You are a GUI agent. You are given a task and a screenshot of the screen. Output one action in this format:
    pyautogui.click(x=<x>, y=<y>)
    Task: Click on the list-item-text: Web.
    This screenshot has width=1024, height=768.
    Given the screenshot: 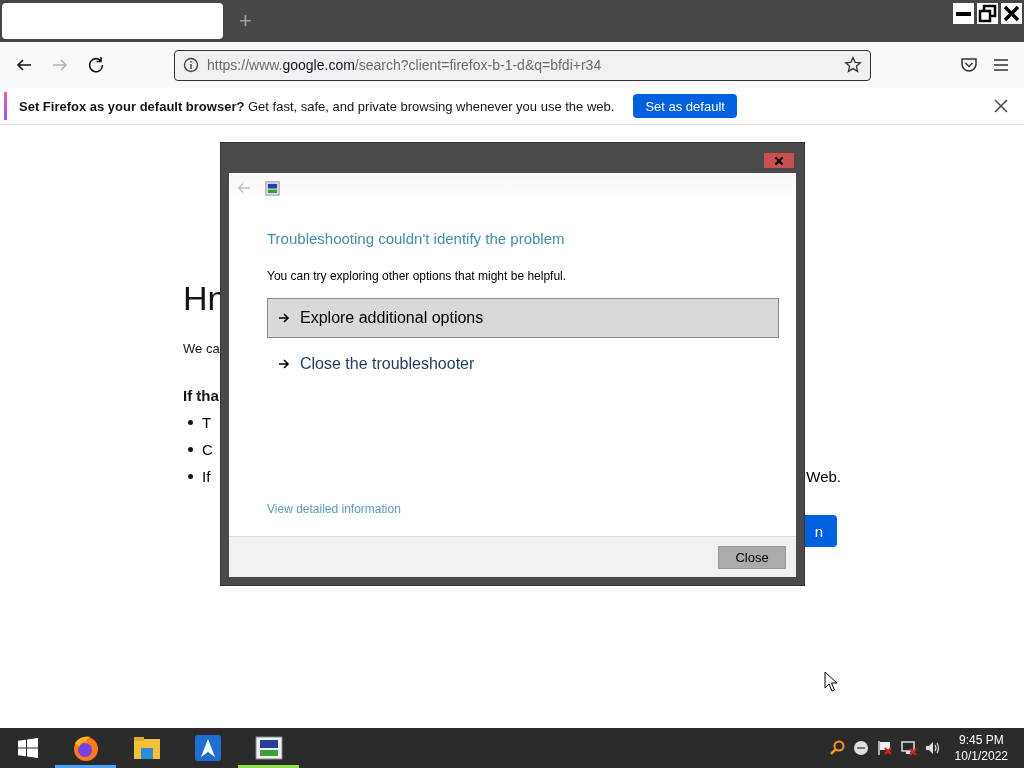 What is the action you would take?
    pyautogui.click(x=823, y=476)
    